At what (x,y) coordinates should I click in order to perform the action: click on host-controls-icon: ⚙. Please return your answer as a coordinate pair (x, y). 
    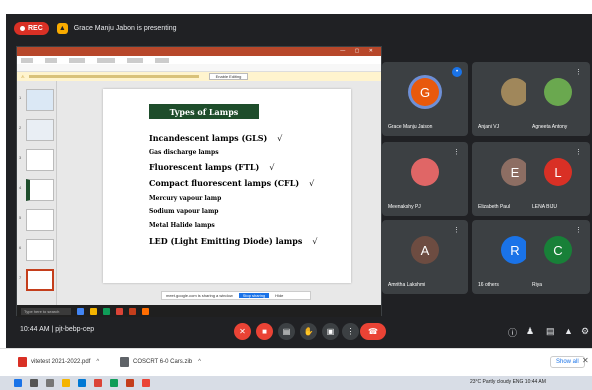
    Looking at the image, I should click on (585, 331).